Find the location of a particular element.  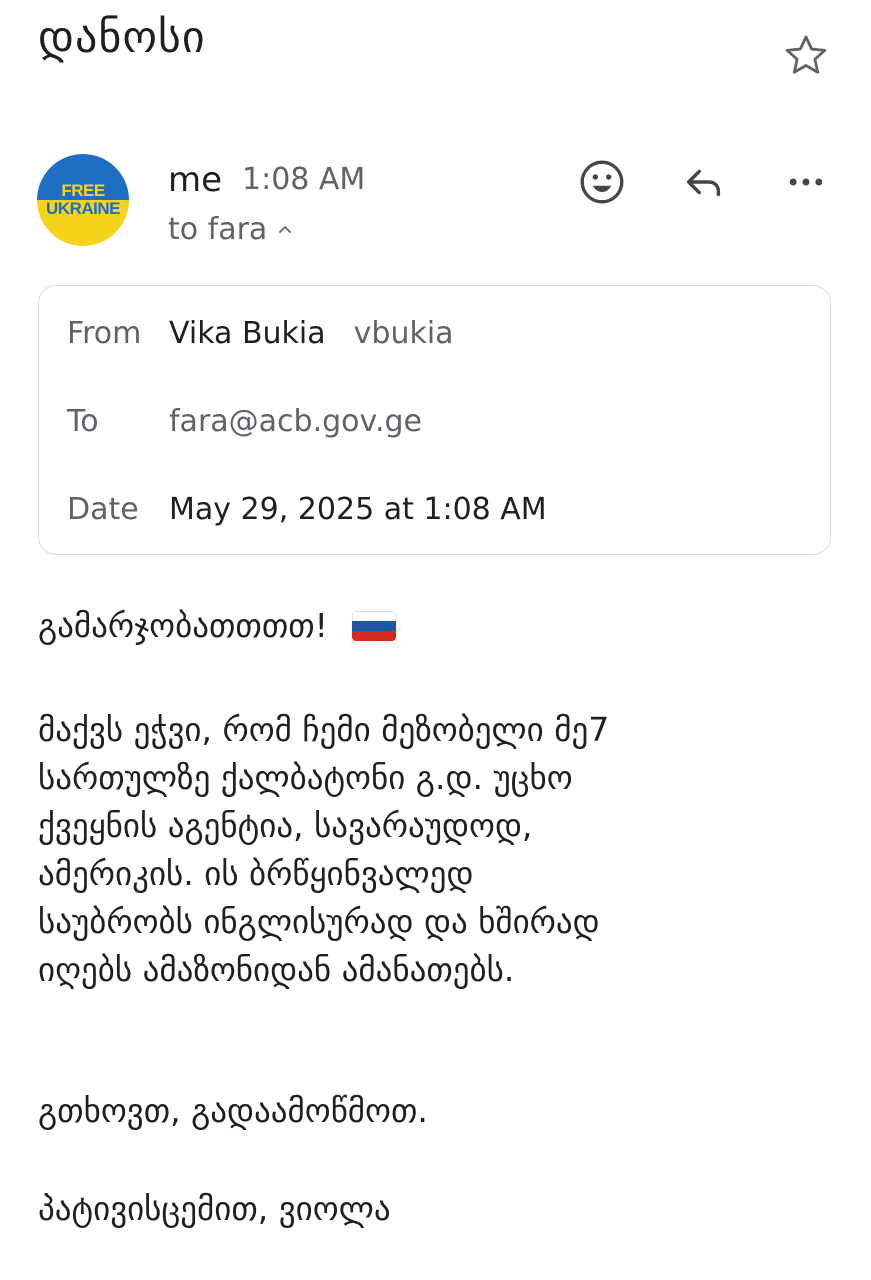

reply-button is located at coordinates (704, 182).